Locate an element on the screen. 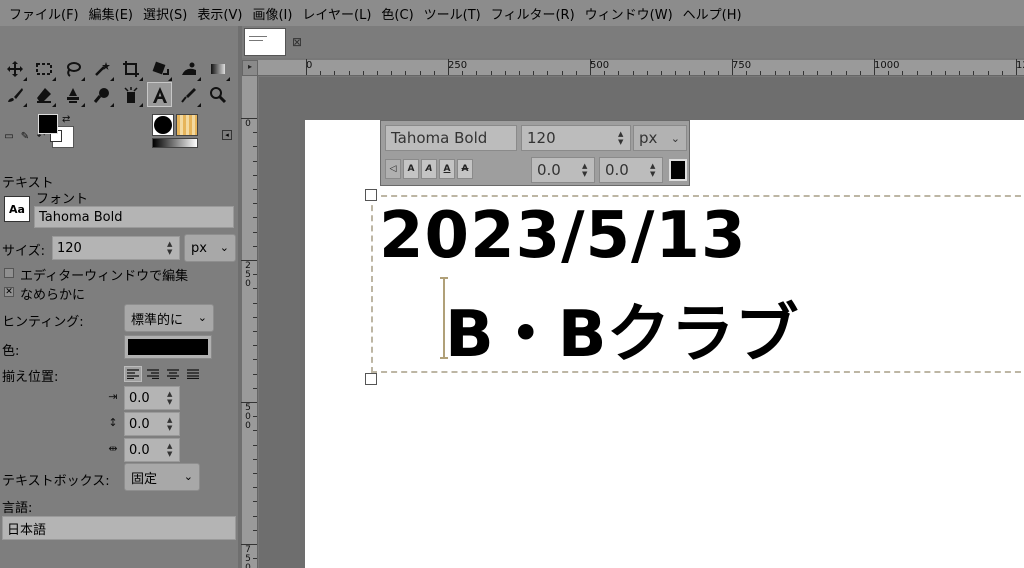  font-preview-icon: Aa is located at coordinates (17, 209).